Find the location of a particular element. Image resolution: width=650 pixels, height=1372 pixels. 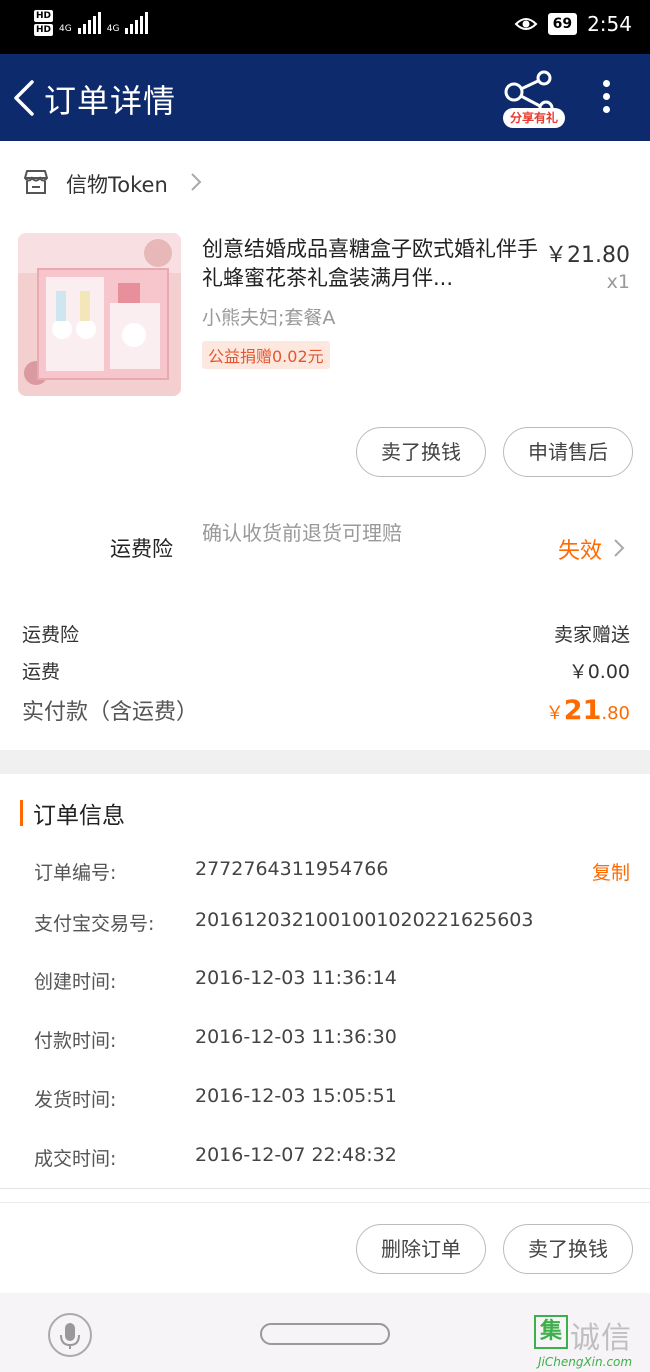

signal-1: 4G is located at coordinates (80, 23).